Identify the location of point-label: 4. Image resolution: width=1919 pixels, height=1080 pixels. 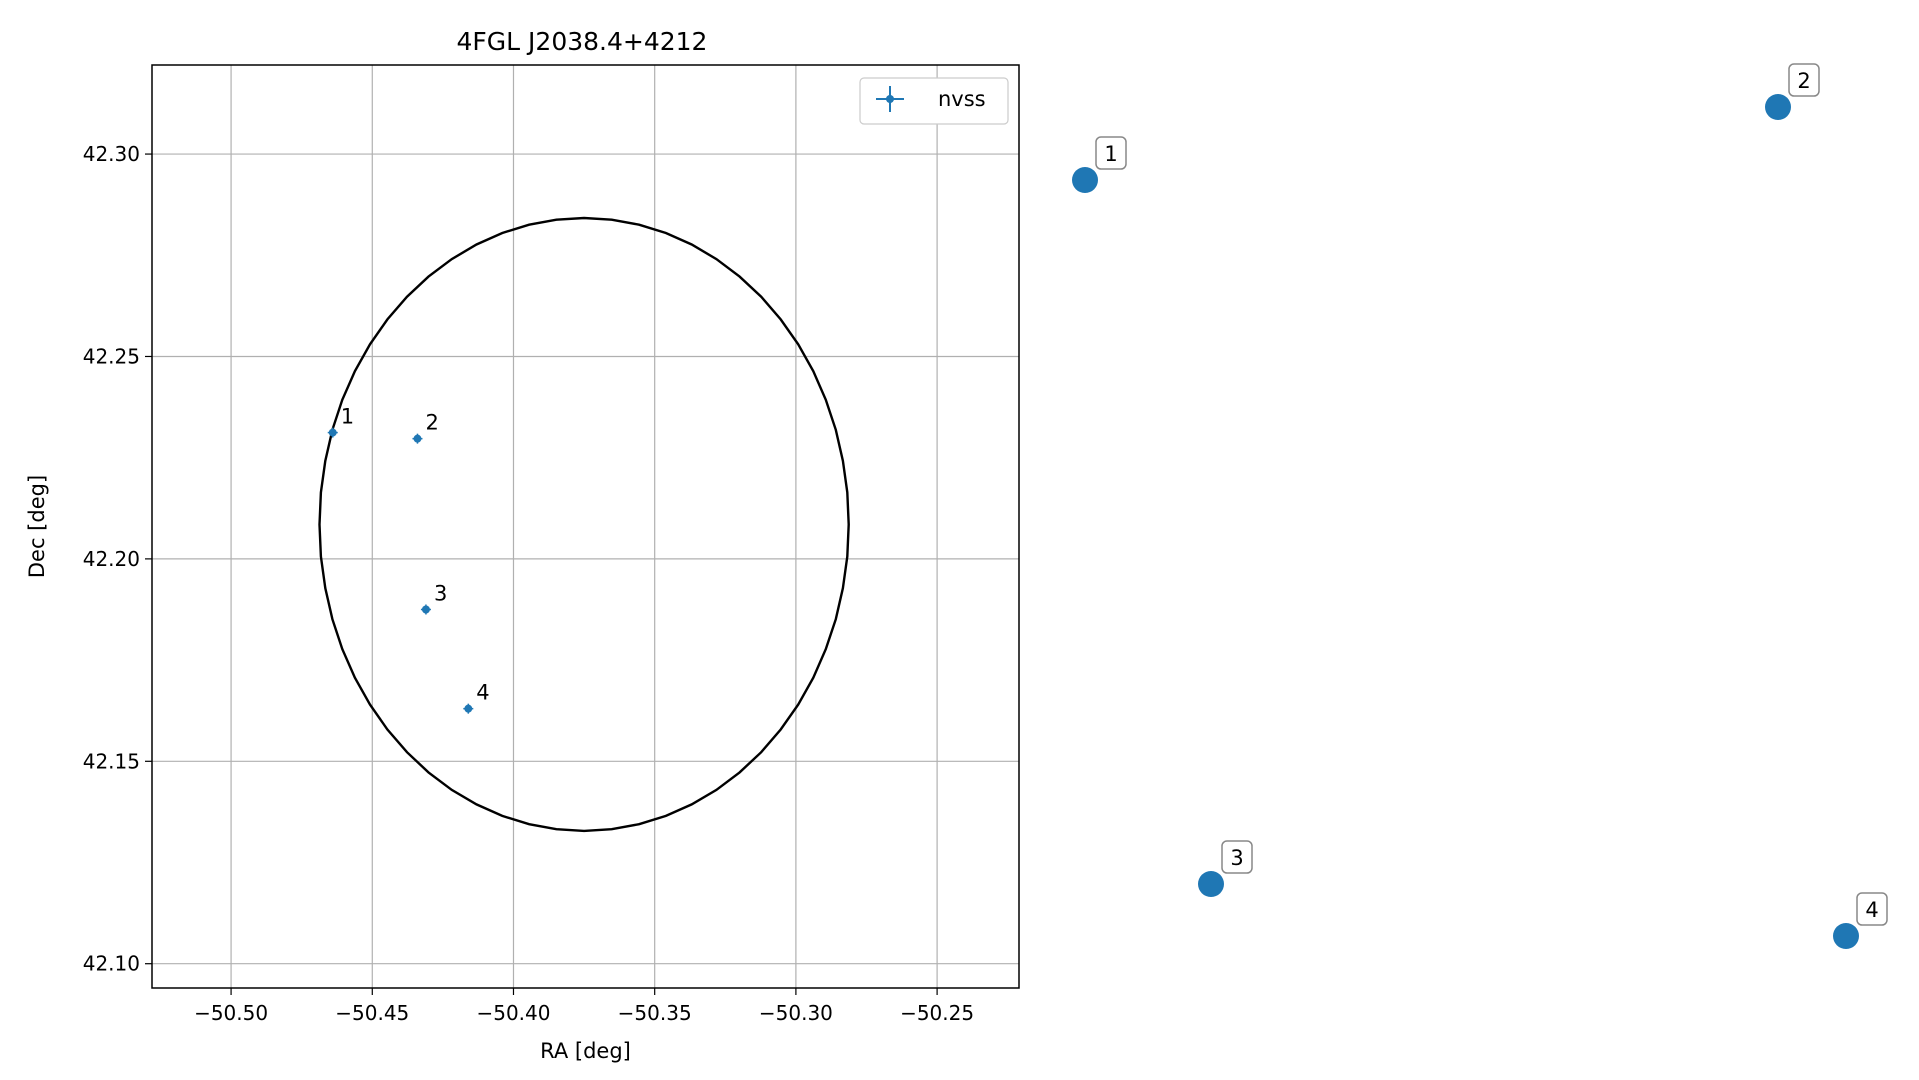
(482, 693).